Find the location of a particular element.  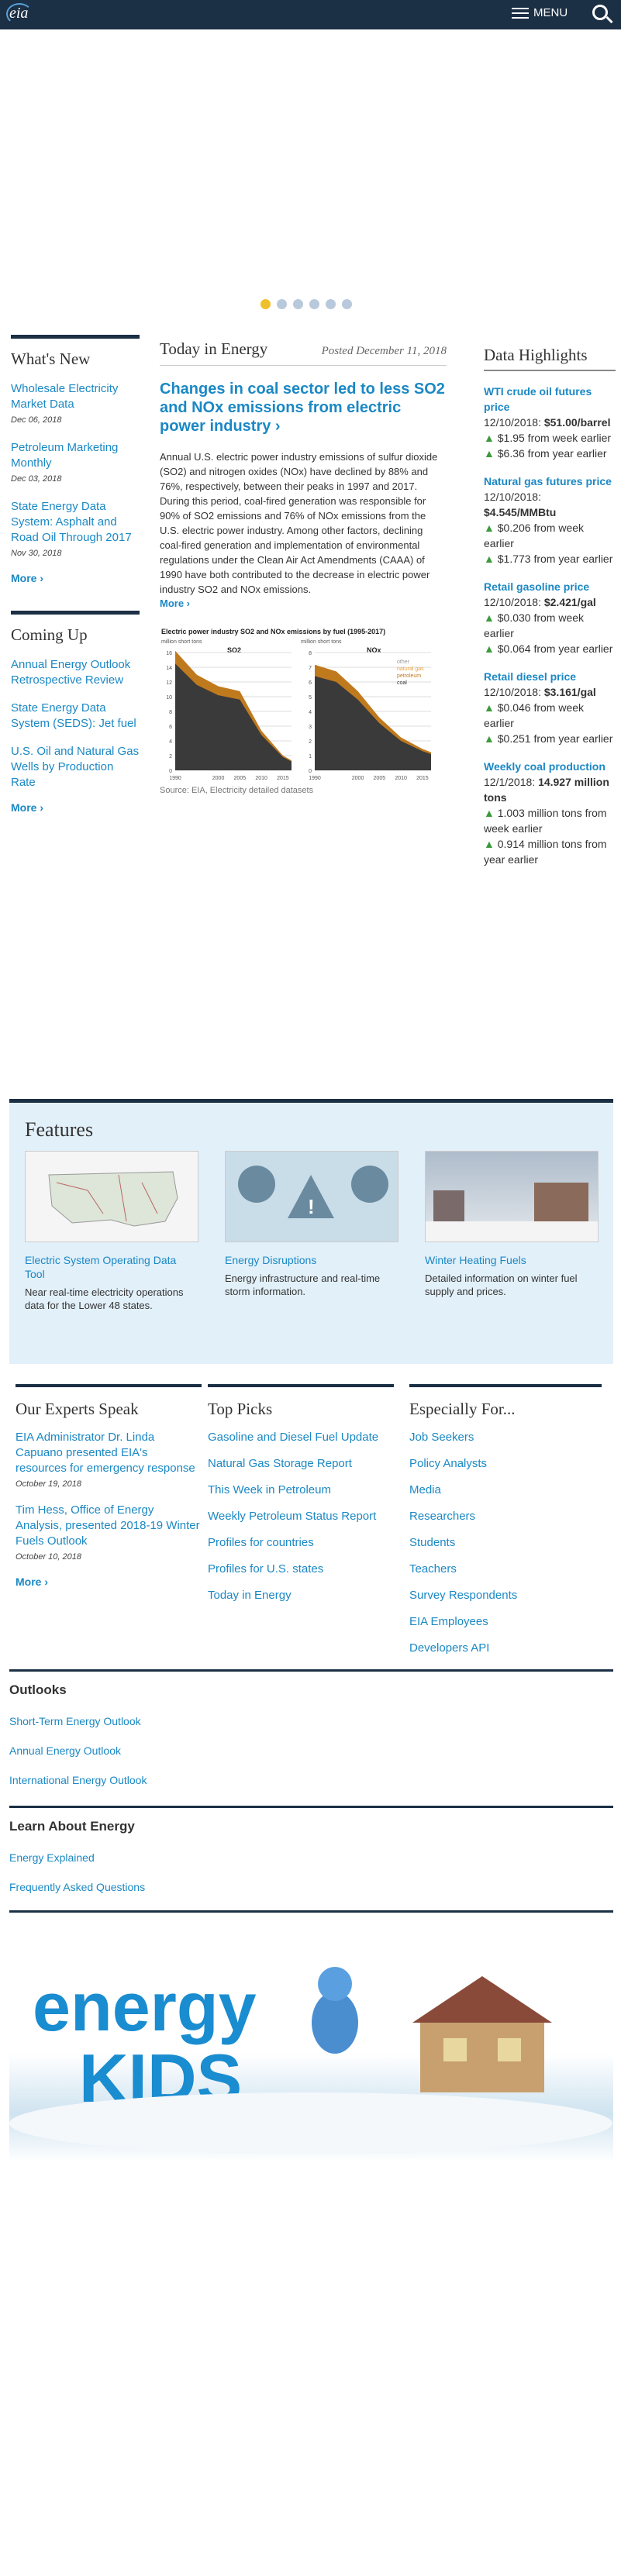

change-text: 1.003 million tons from week earlier is located at coordinates (545, 821).